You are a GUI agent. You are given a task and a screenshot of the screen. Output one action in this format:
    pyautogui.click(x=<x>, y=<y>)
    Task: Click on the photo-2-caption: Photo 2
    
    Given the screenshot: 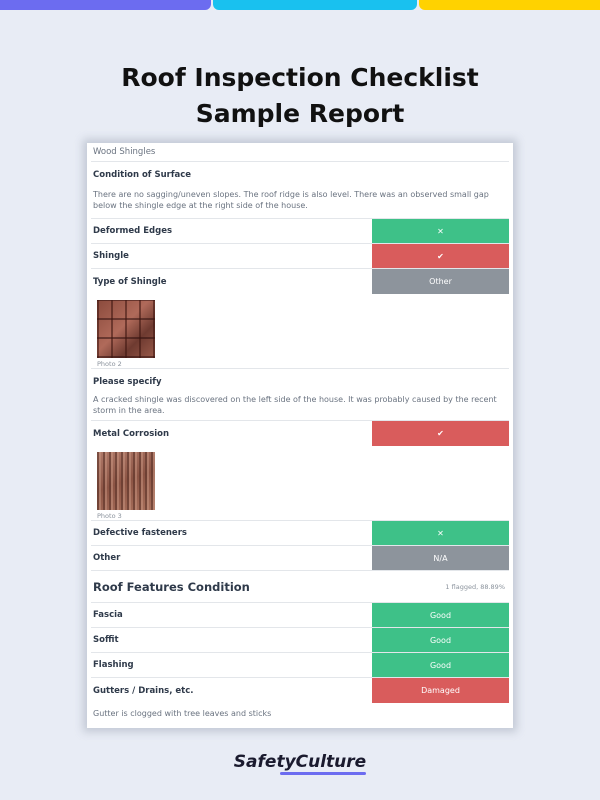 What is the action you would take?
    pyautogui.click(x=109, y=364)
    